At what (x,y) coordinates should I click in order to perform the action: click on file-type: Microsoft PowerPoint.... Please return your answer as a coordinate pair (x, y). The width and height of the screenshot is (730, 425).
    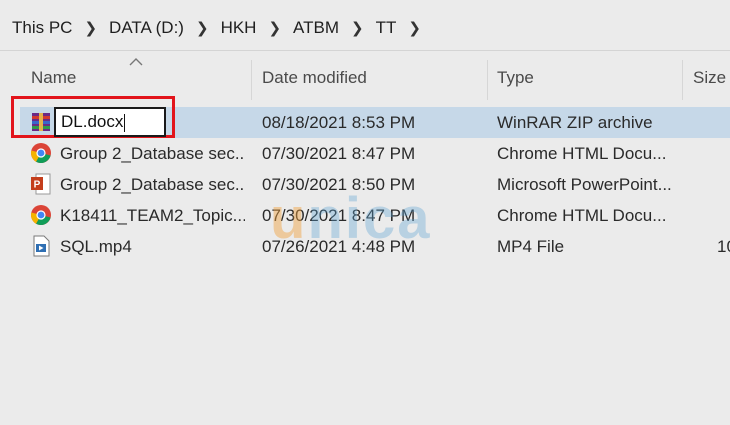
    Looking at the image, I should click on (584, 184).